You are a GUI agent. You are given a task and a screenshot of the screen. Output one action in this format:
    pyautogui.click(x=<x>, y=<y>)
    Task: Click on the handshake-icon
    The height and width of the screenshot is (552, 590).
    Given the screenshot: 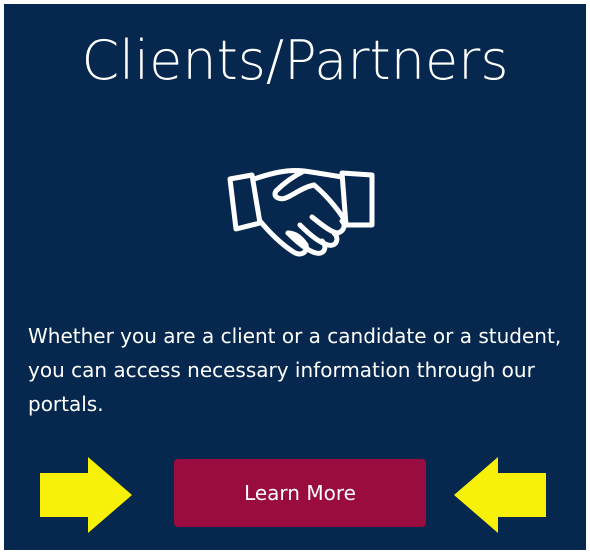 What is the action you would take?
    pyautogui.click(x=301, y=213)
    